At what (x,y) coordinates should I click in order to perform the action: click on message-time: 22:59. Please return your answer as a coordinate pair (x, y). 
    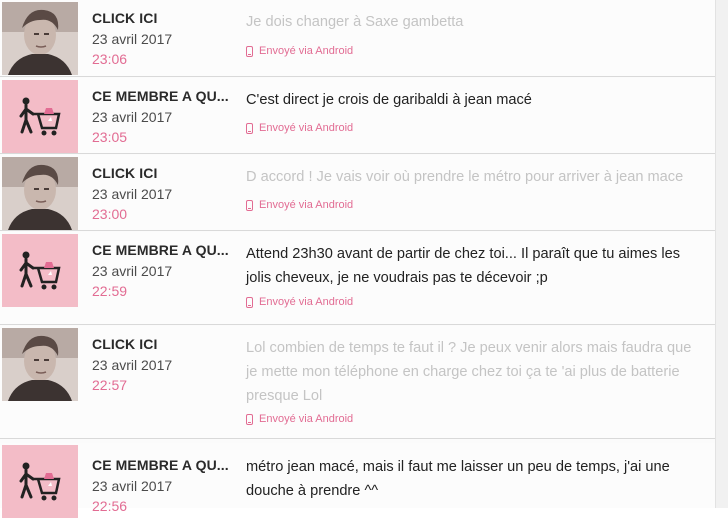
    Looking at the image, I should click on (110, 291).